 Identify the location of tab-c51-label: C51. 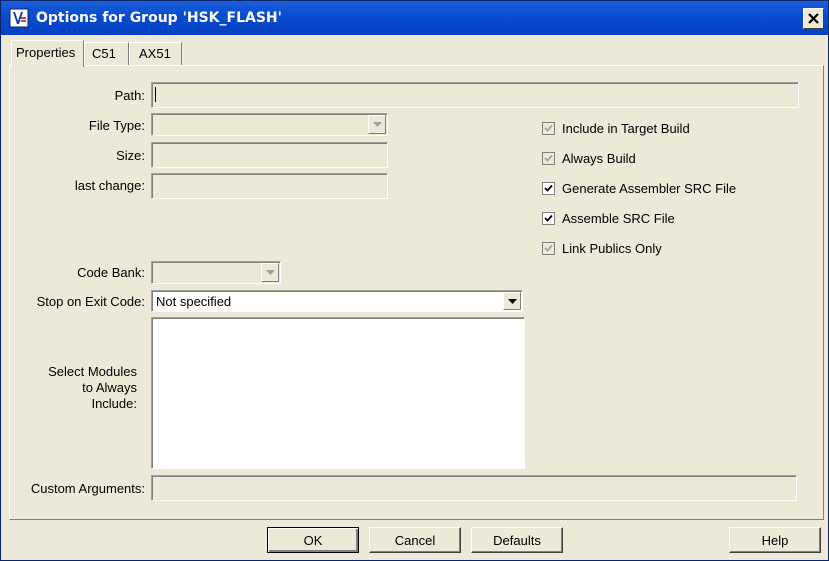
(104, 53).